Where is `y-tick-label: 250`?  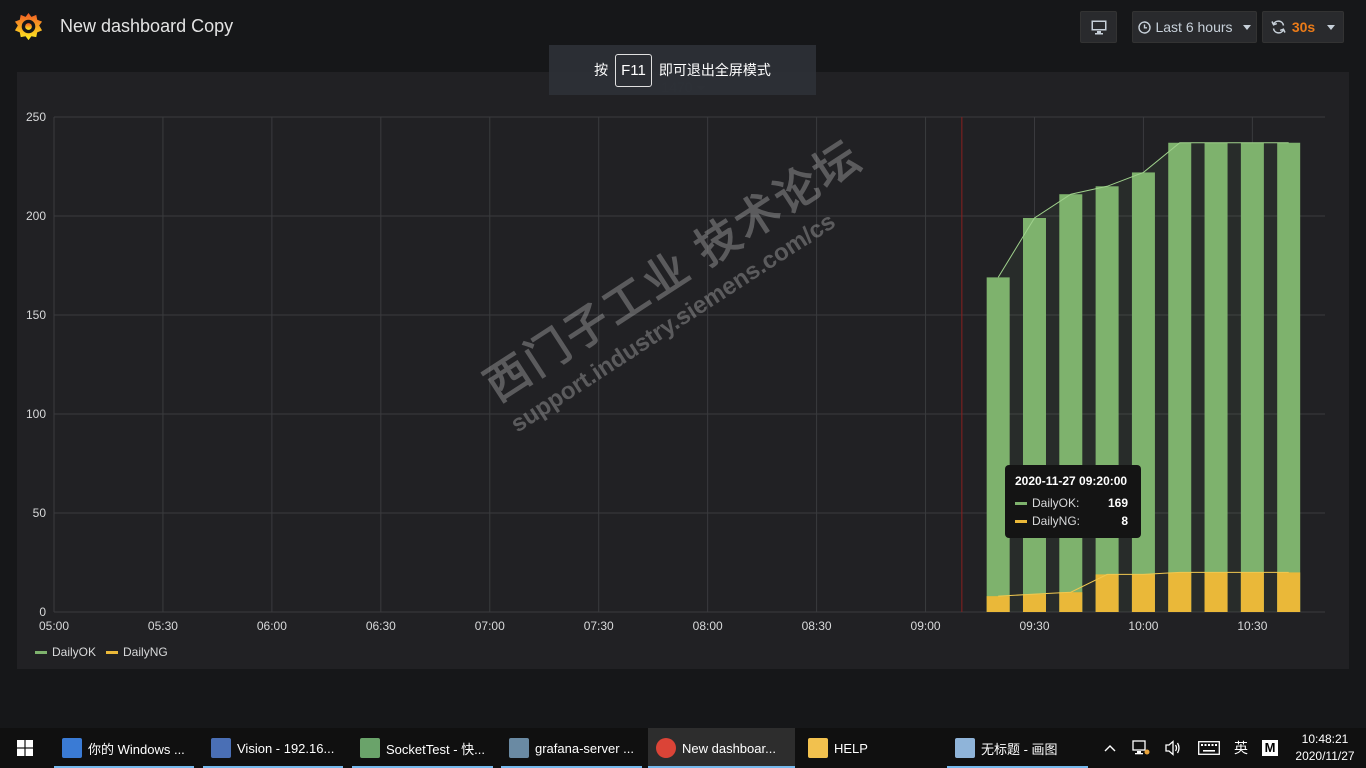
y-tick-label: 250 is located at coordinates (36, 117).